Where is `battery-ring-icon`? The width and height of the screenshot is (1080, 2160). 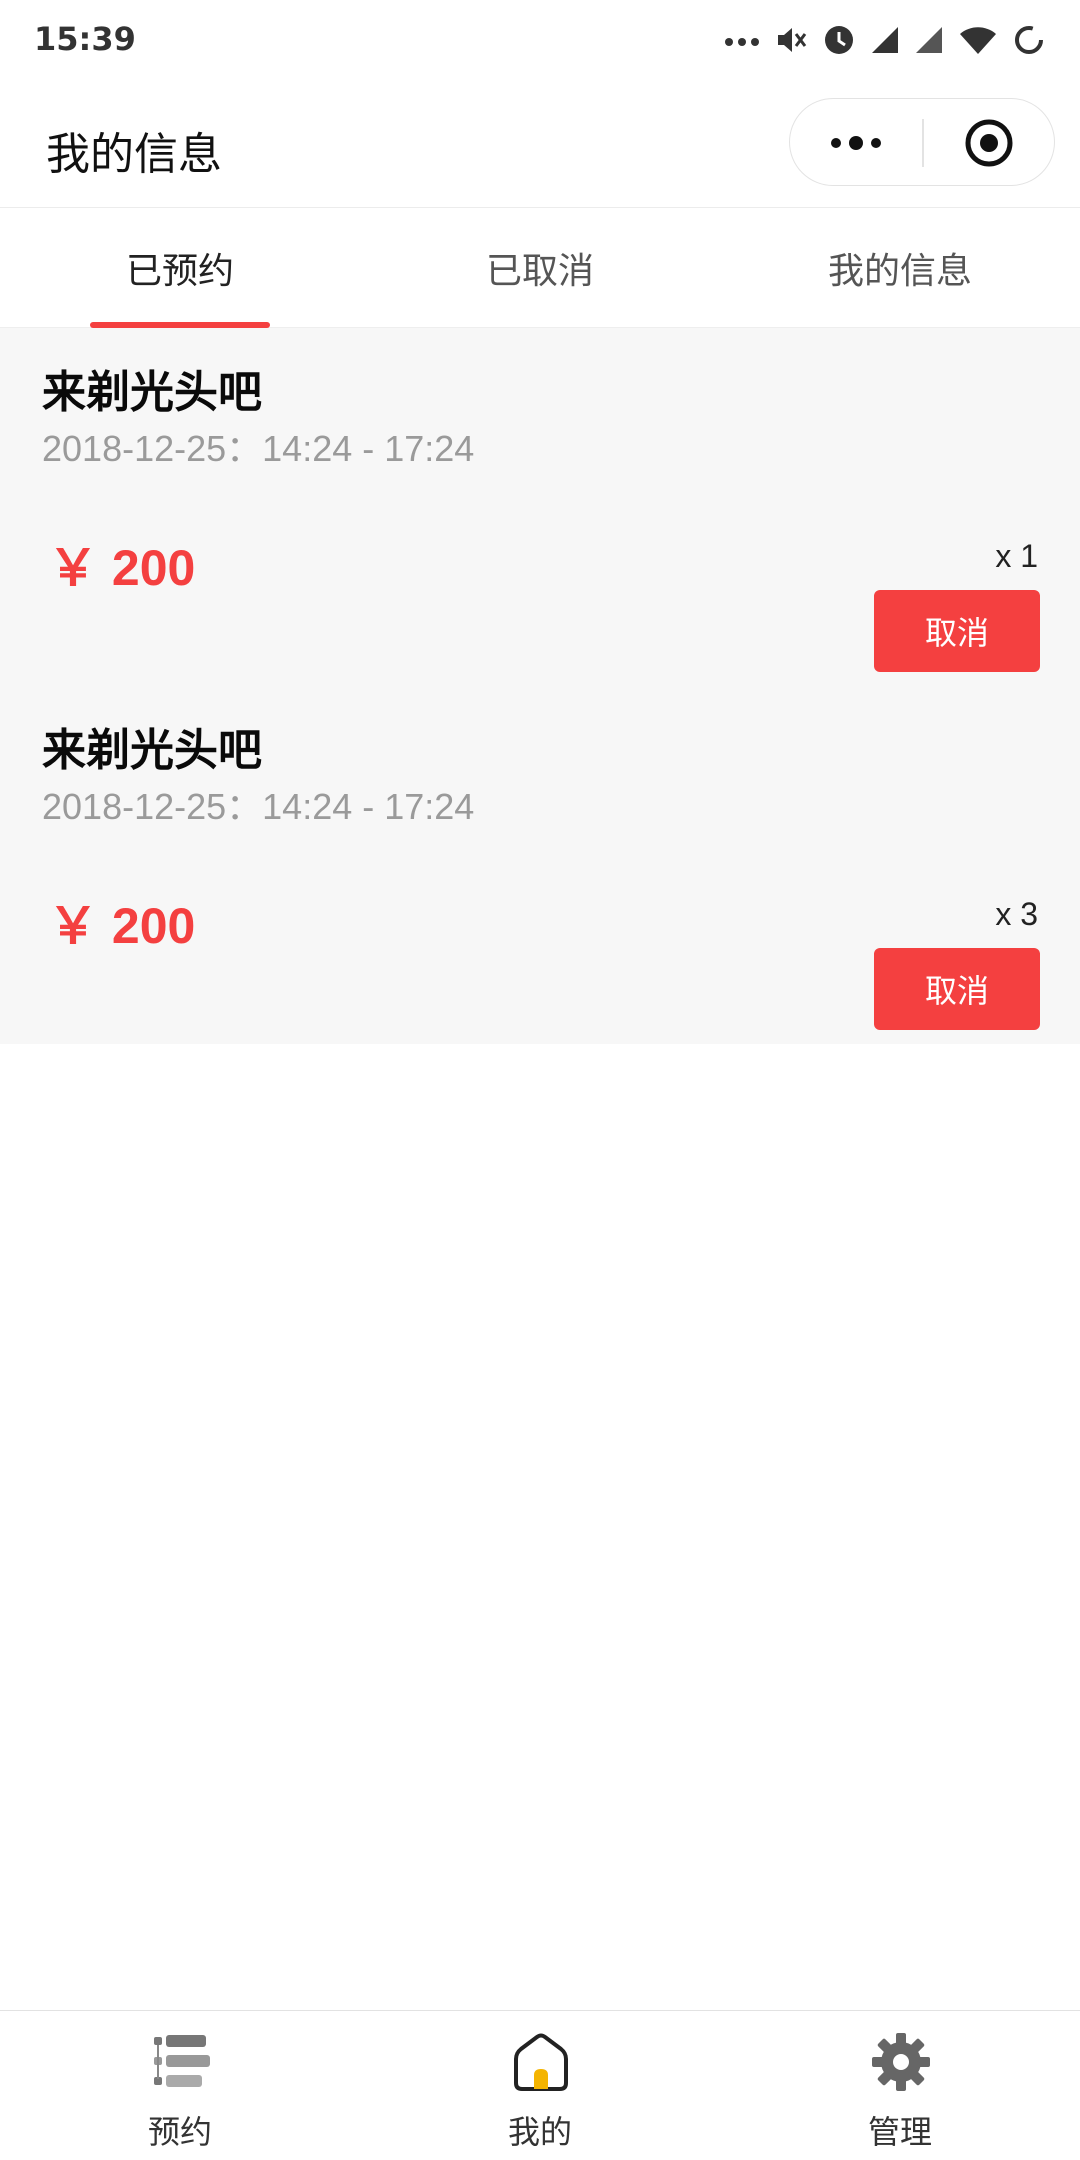
battery-ring-icon is located at coordinates (1029, 40).